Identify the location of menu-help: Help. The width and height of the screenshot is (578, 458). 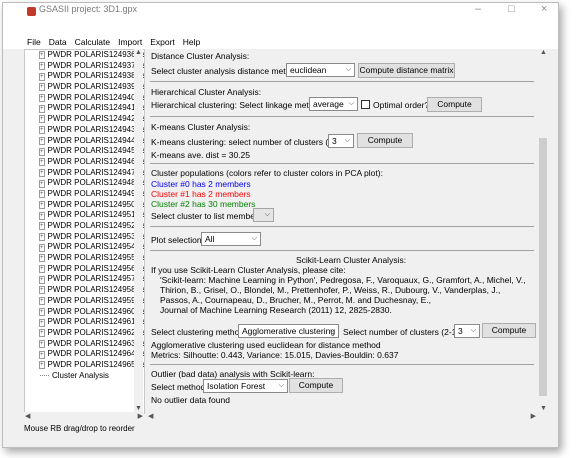
(191, 42).